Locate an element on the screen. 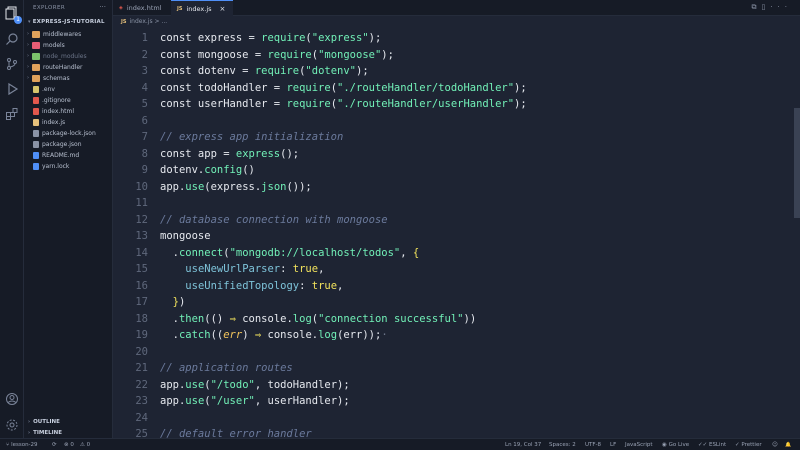 The image size is (800, 450). code-line: 8 const app = express(); is located at coordinates (453, 154).